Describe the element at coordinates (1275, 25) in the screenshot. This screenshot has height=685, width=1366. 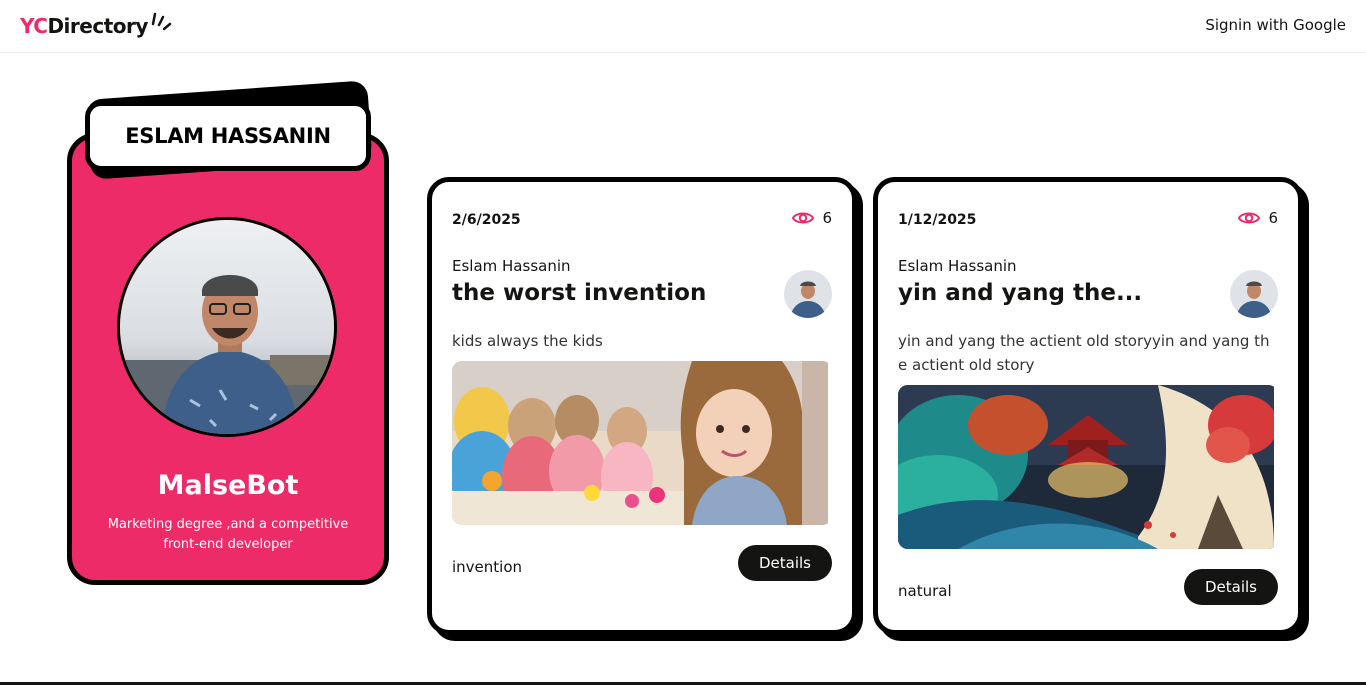
I see `signin-button: Signin with Google` at that location.